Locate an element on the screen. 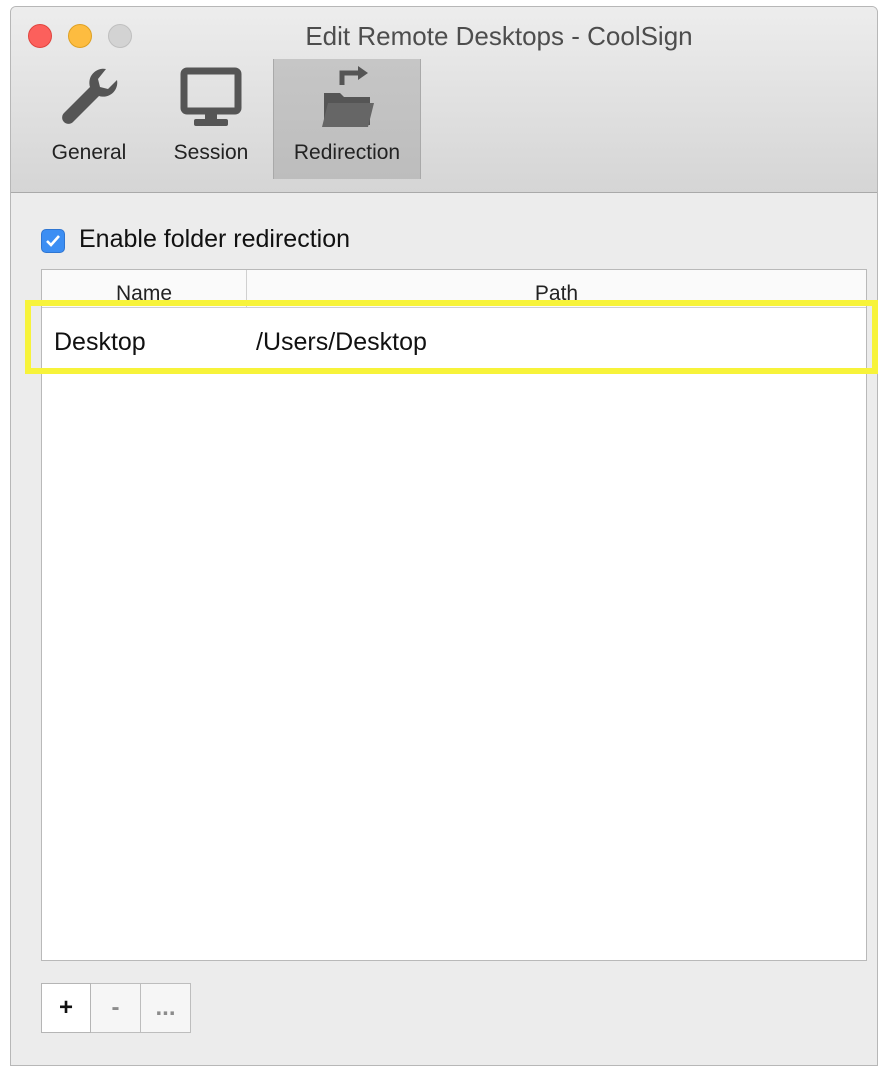  tab-session: Session is located at coordinates (211, 119).